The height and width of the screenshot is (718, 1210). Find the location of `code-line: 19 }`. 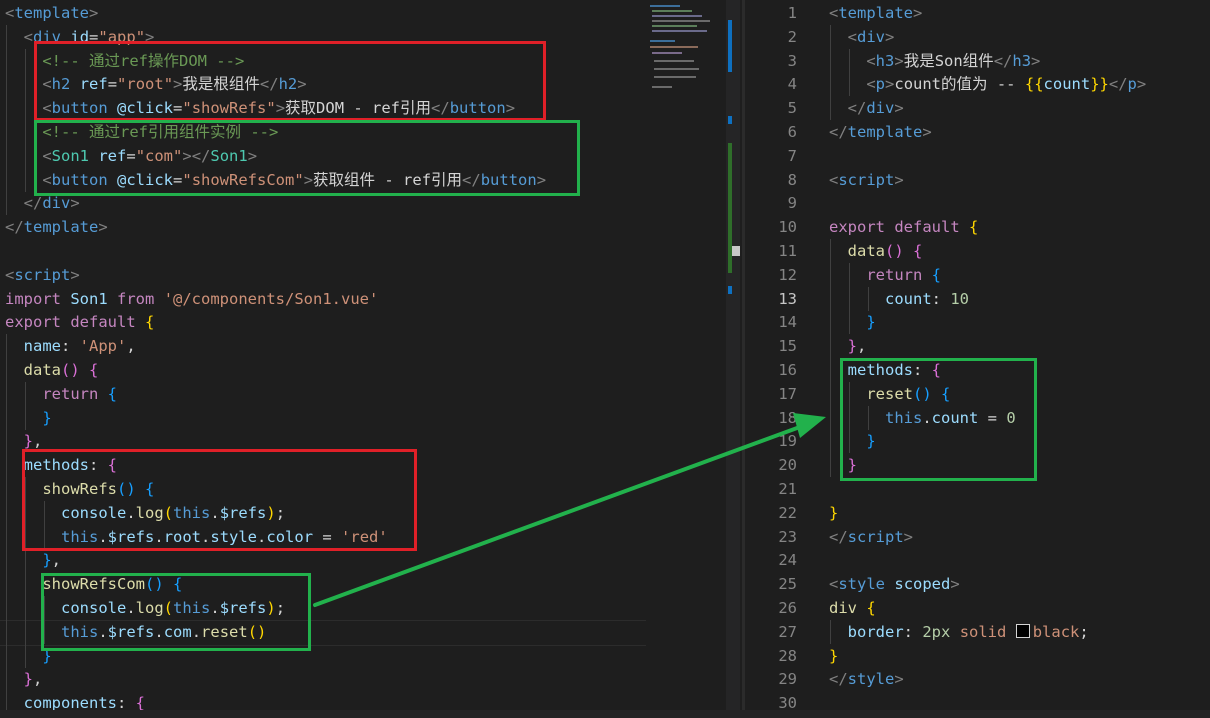

code-line: 19 } is located at coordinates (977, 441).